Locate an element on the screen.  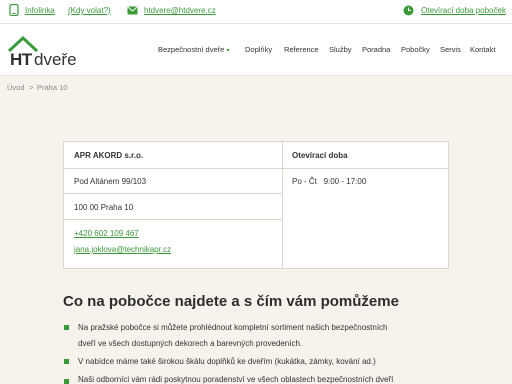
breadcrumb-home: Úvod is located at coordinates (16, 87).